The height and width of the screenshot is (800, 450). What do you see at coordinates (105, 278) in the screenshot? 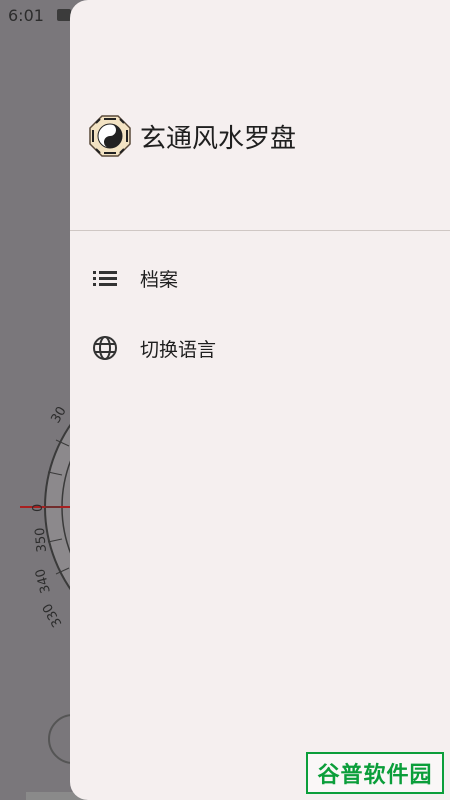
I see `list-icon` at bounding box center [105, 278].